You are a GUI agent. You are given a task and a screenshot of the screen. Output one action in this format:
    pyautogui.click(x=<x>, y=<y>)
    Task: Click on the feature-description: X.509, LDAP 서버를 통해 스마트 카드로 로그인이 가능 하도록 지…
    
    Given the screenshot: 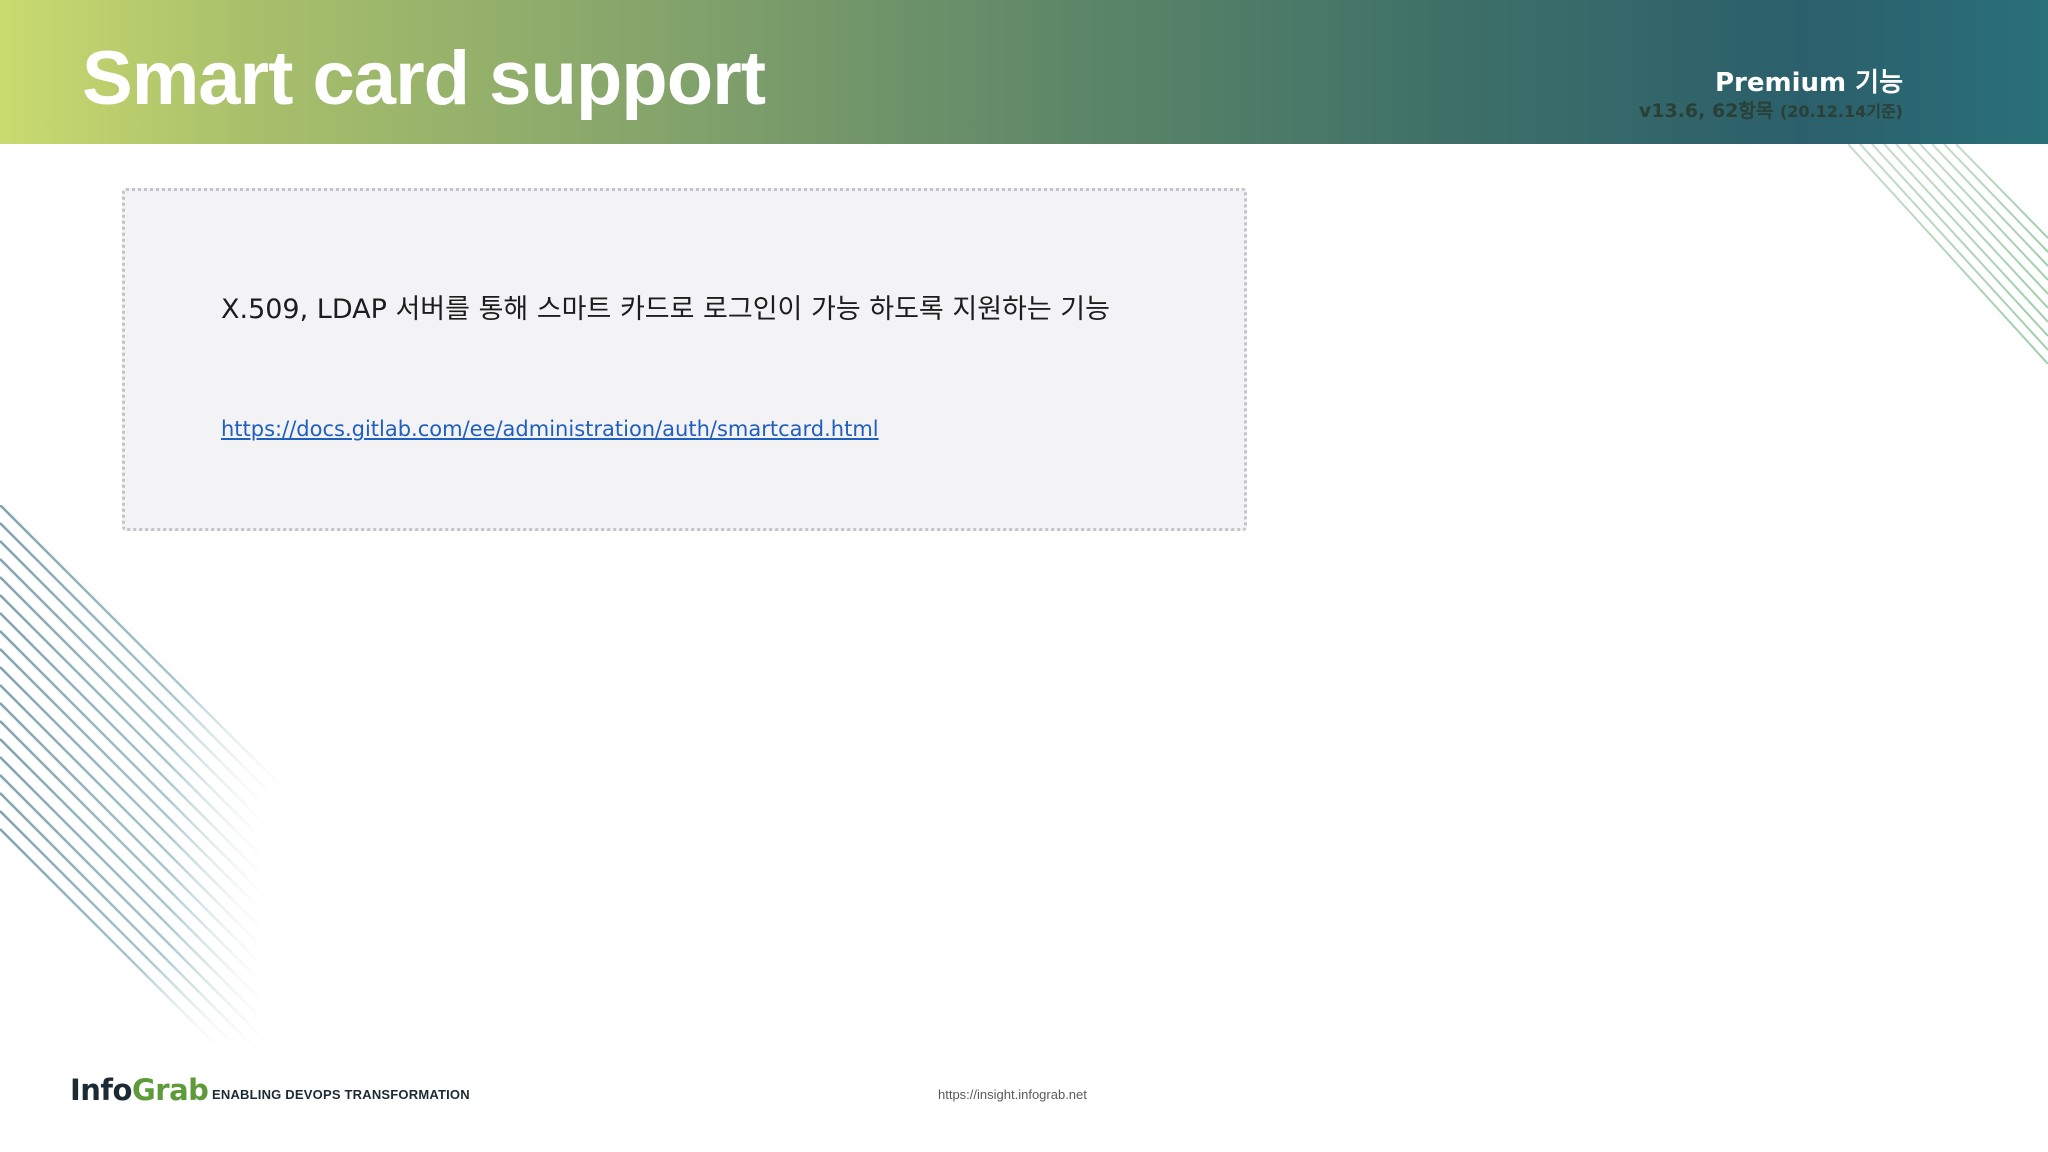 What is the action you would take?
    pyautogui.click(x=665, y=309)
    